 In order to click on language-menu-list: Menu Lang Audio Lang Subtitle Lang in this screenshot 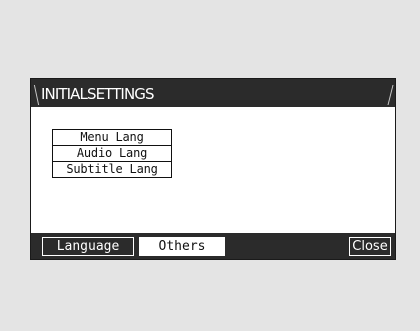, I will do `click(112, 153)`.